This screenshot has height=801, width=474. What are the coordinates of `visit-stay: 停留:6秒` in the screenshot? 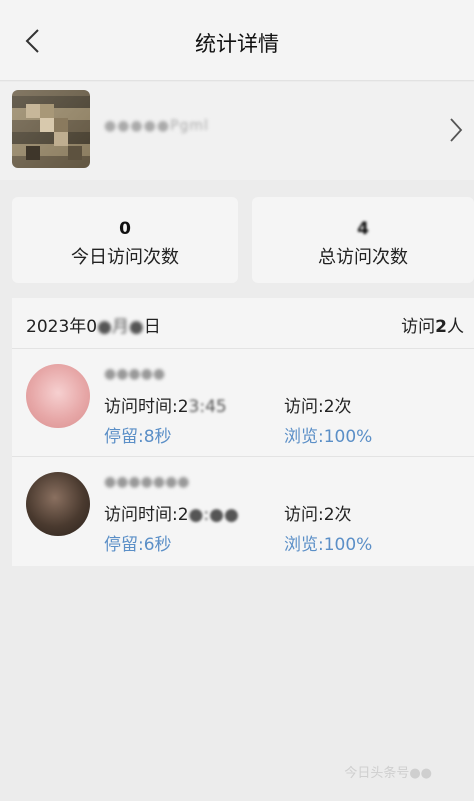 It's located at (138, 545).